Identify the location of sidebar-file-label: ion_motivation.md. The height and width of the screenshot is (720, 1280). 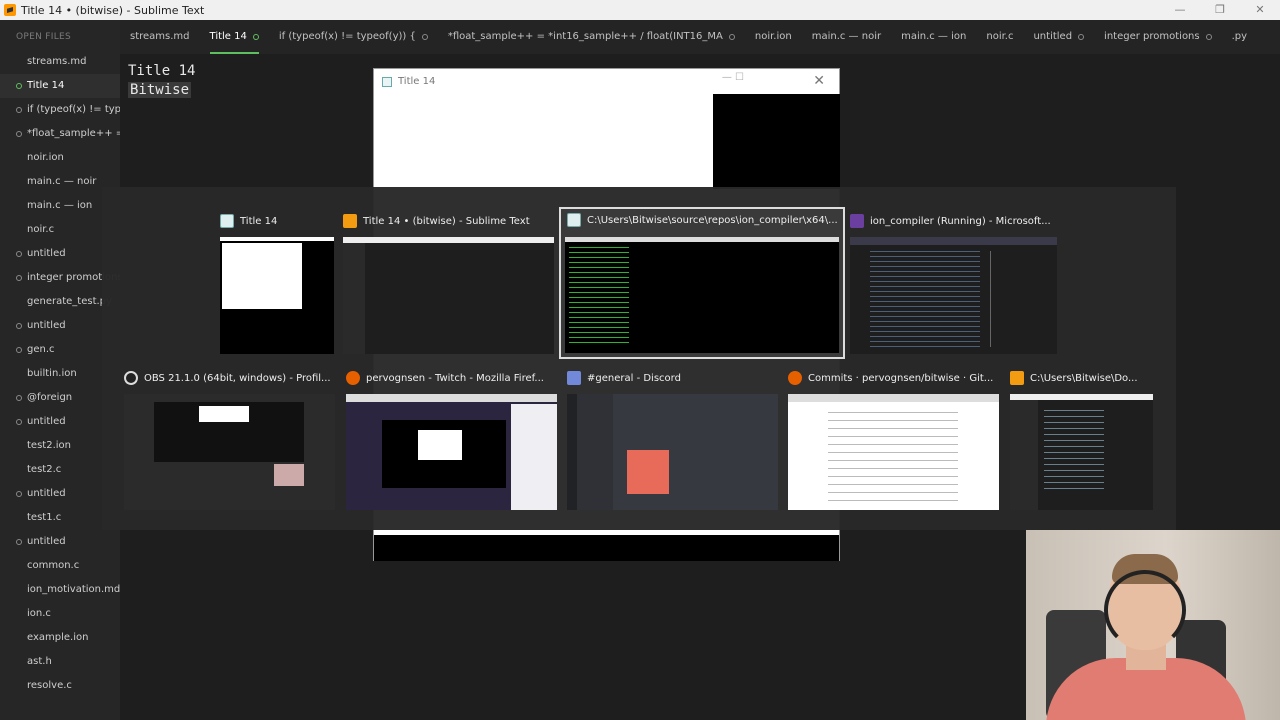
(73, 589).